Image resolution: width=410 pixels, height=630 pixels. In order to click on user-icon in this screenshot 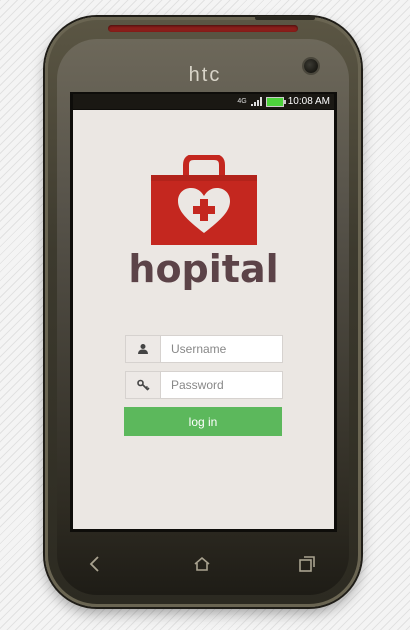, I will do `click(143, 349)`.